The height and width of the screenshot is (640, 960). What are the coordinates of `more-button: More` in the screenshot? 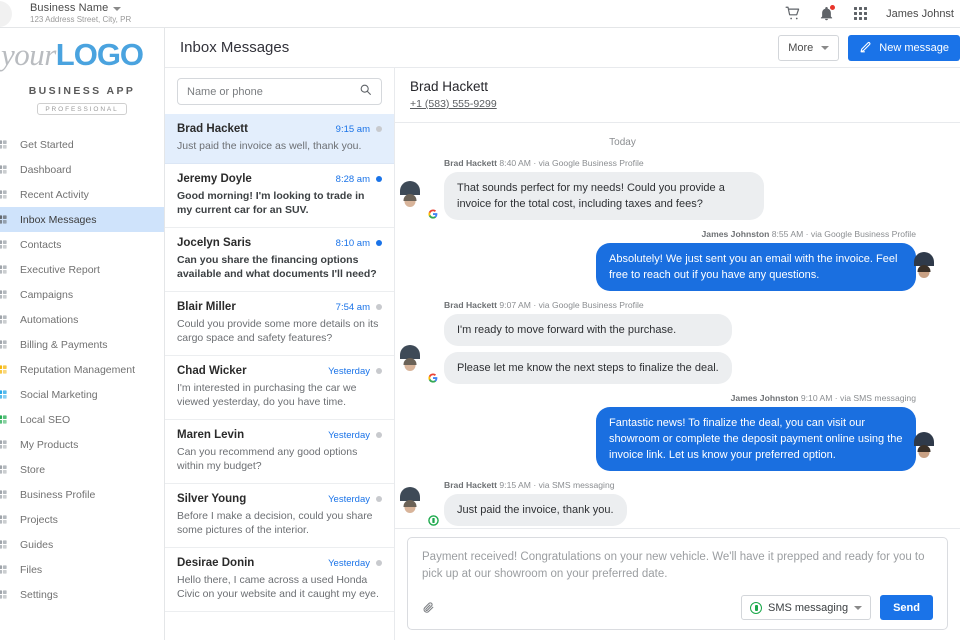 It's located at (809, 47).